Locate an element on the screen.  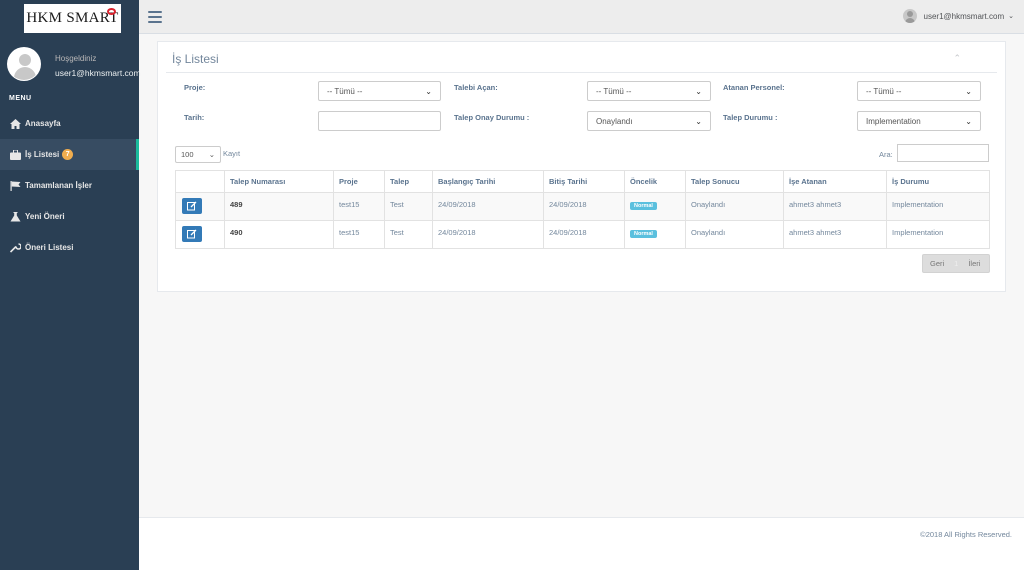
column-header: Başlangıç Tarihi is located at coordinates (488, 181).